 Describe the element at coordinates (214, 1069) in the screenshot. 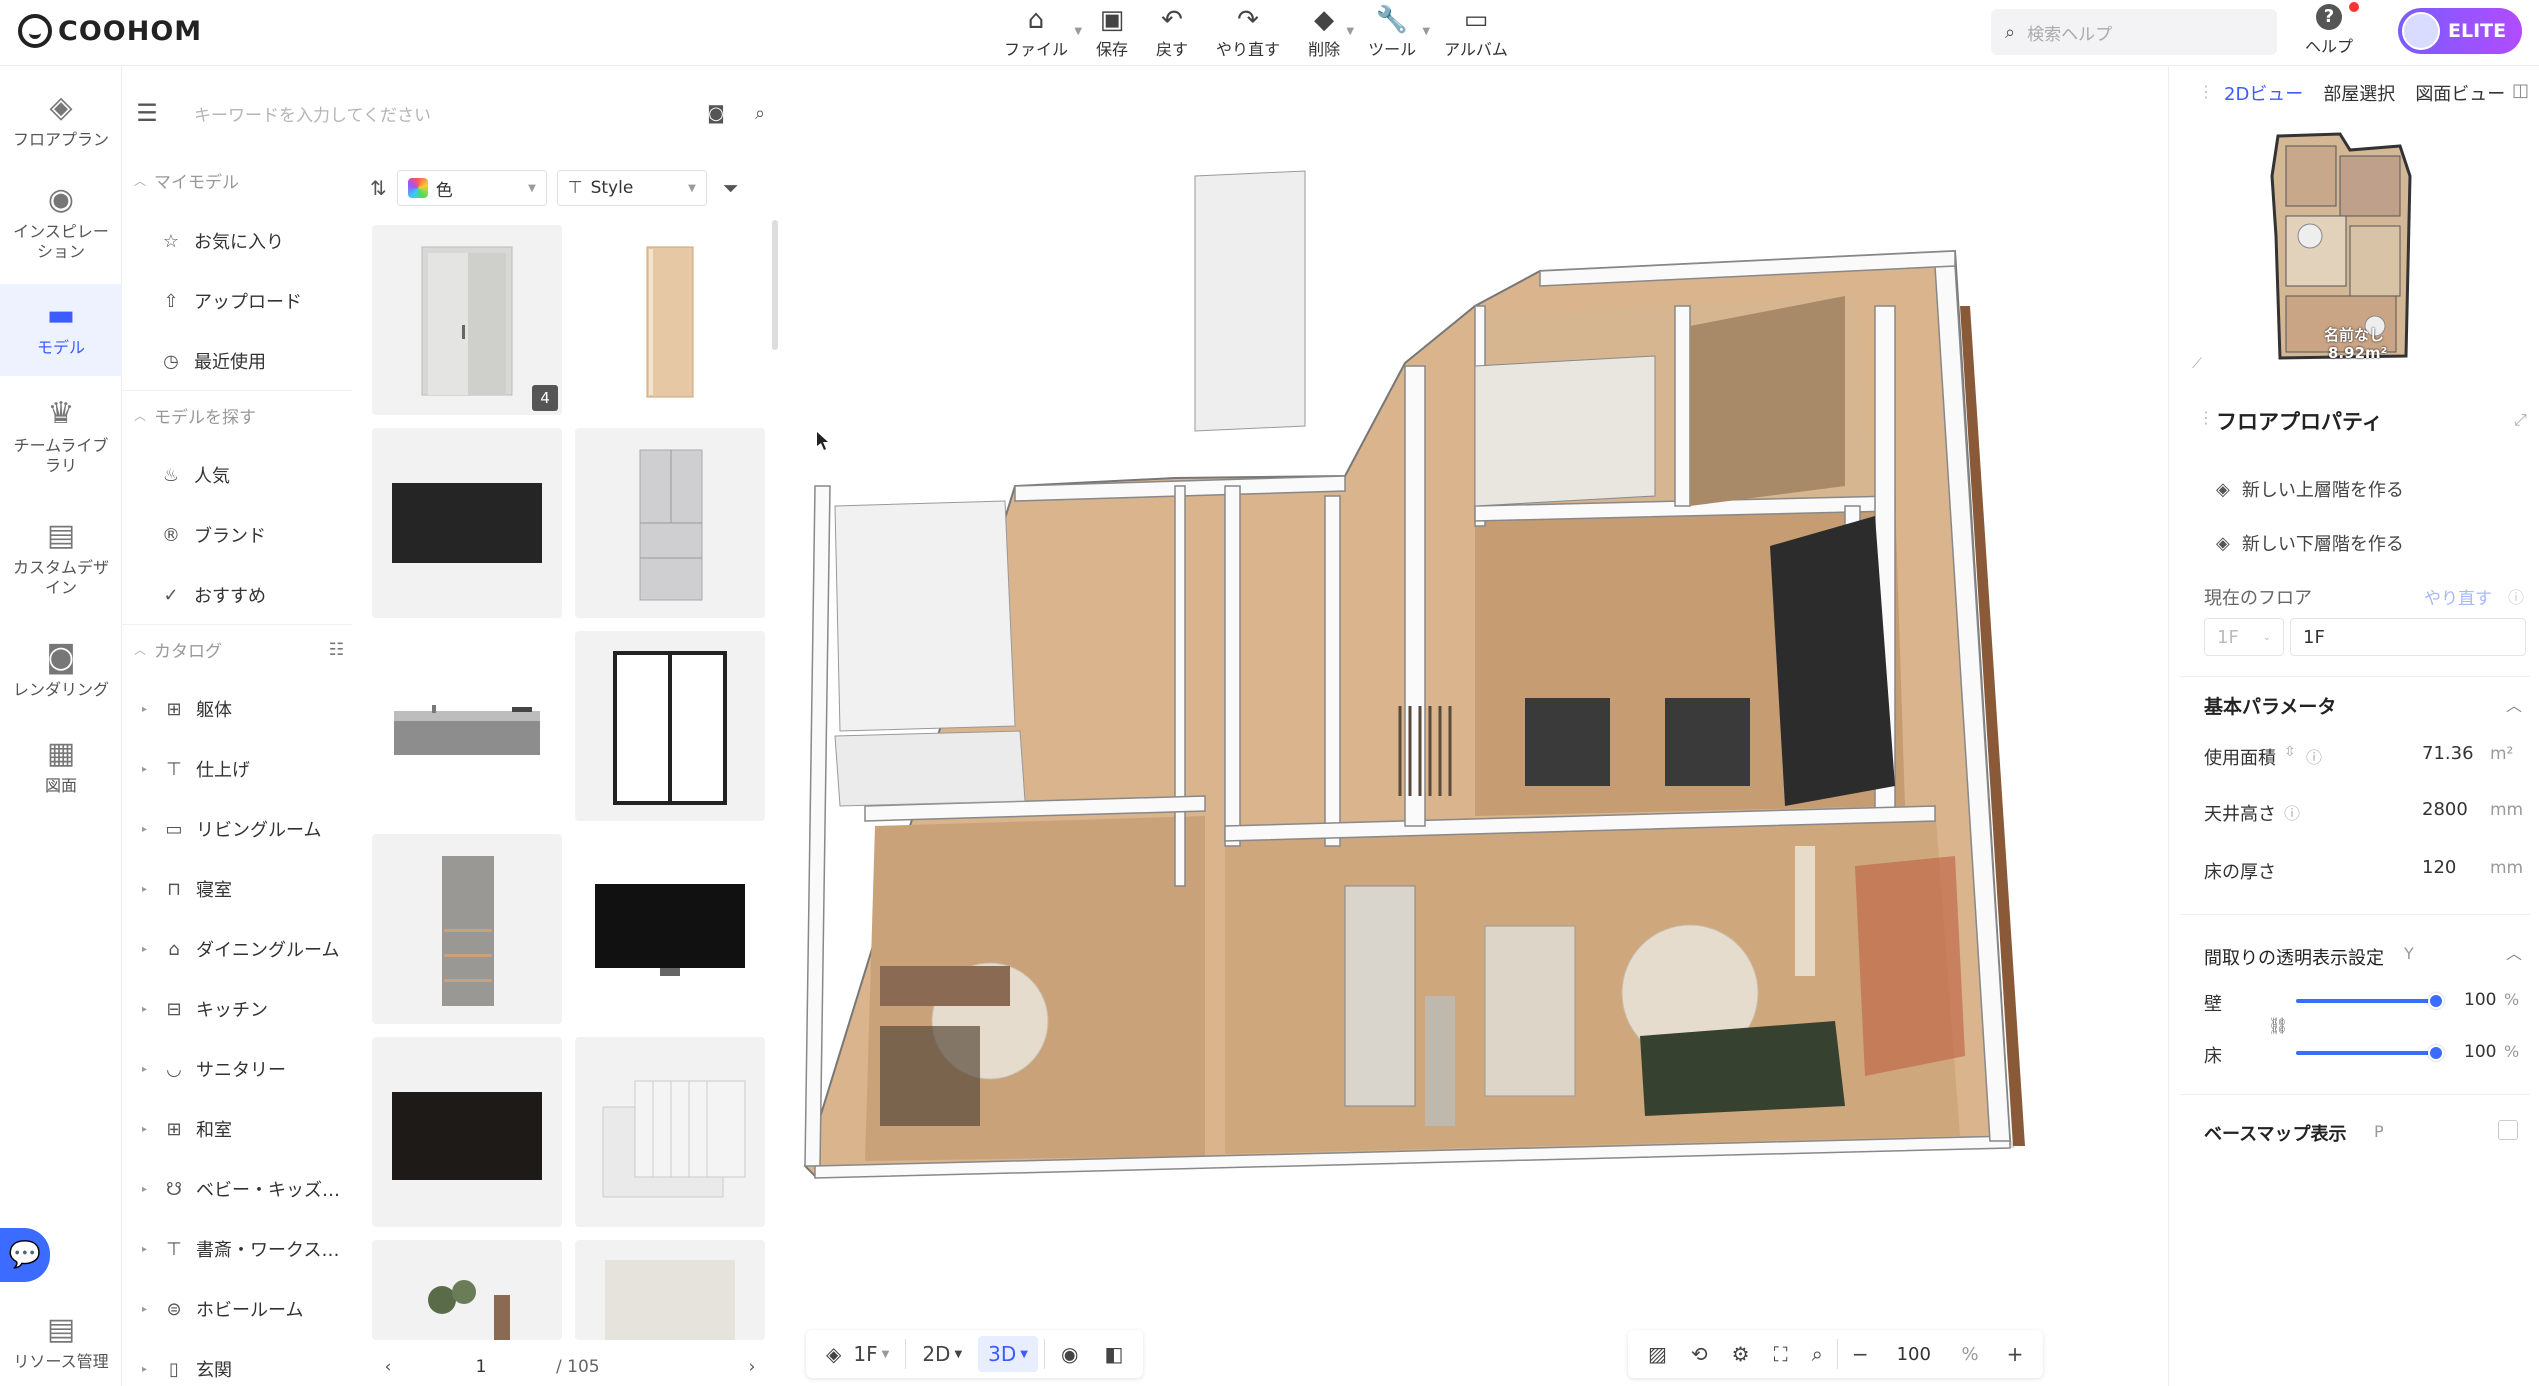

I see `category-sanitary: ▸ ◡ サニタリー` at that location.